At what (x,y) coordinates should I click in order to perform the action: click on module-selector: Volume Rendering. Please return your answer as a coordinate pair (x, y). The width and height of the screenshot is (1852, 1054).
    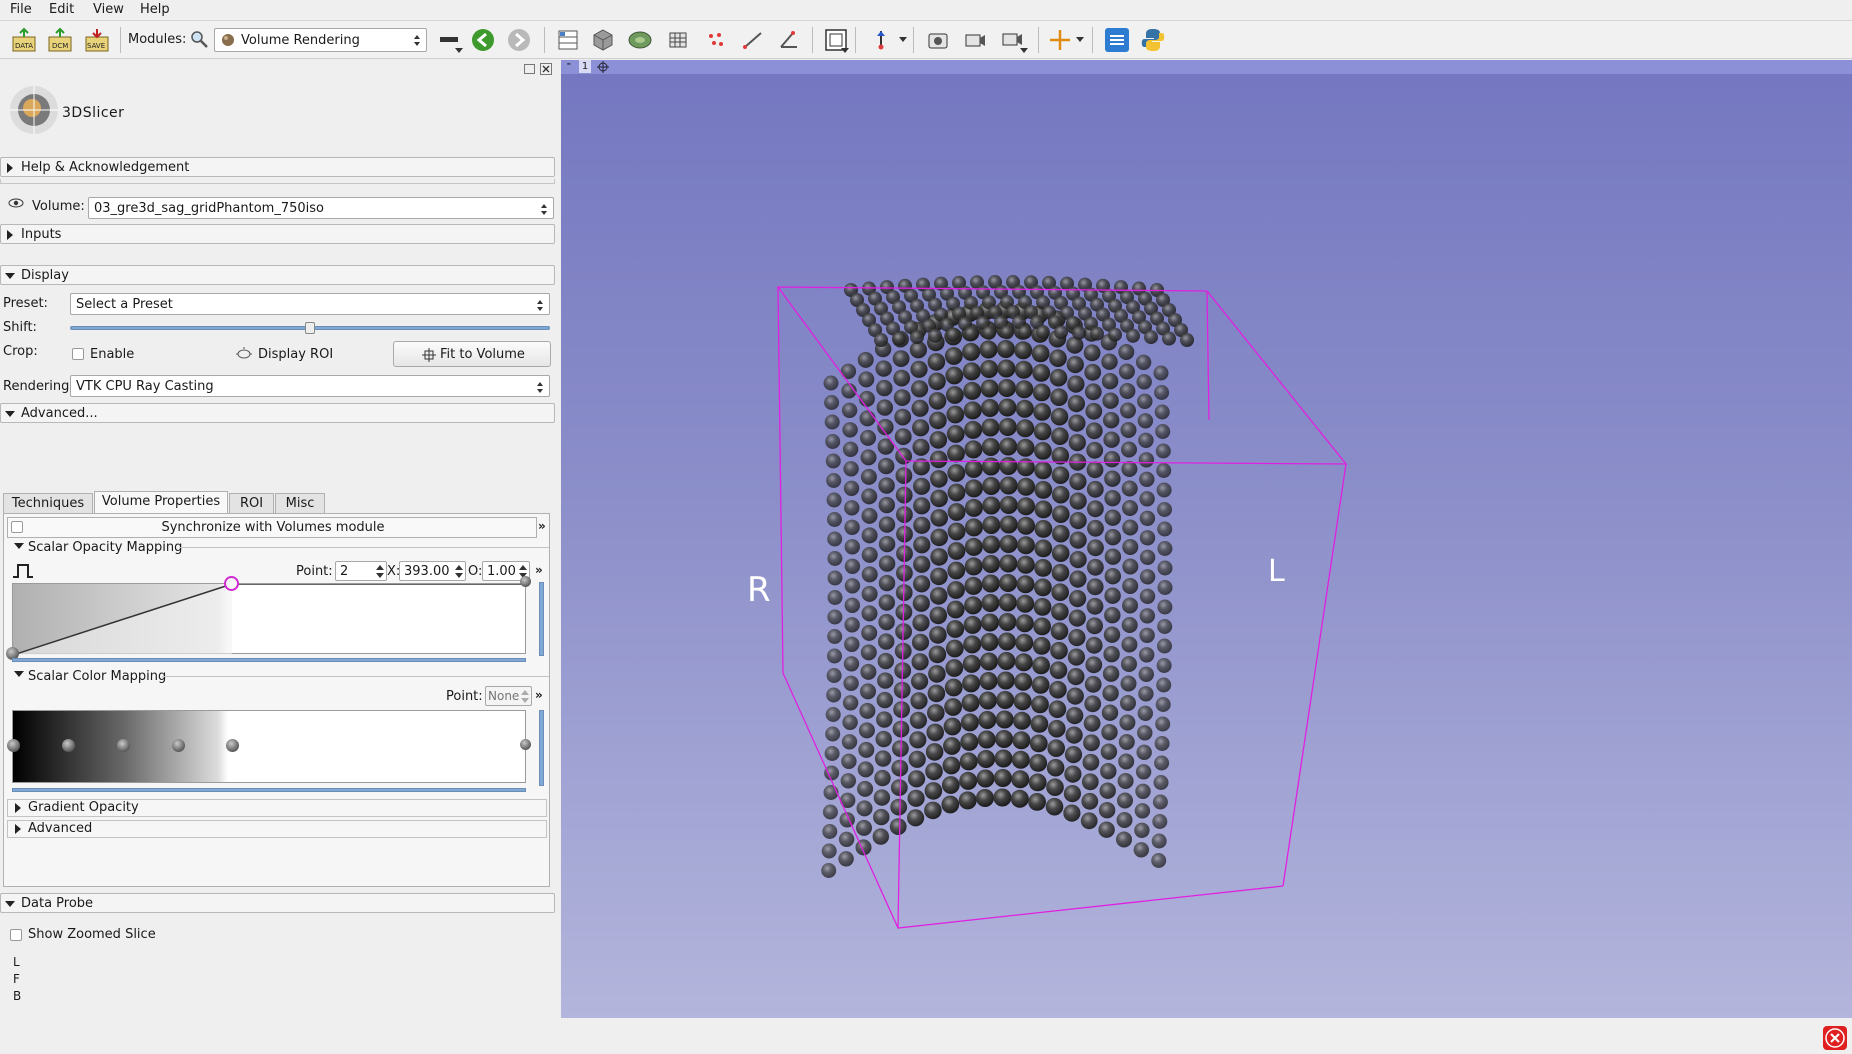
    Looking at the image, I should click on (320, 40).